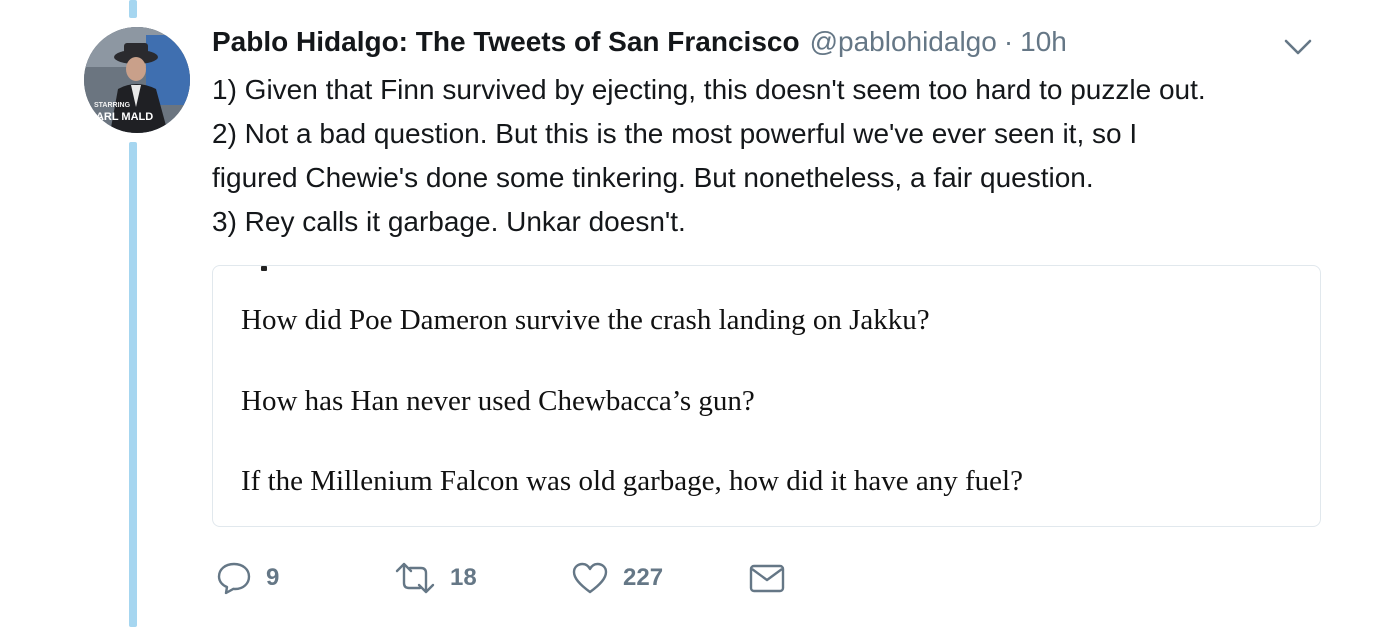  I want to click on retweet-icon, so click(415, 578).